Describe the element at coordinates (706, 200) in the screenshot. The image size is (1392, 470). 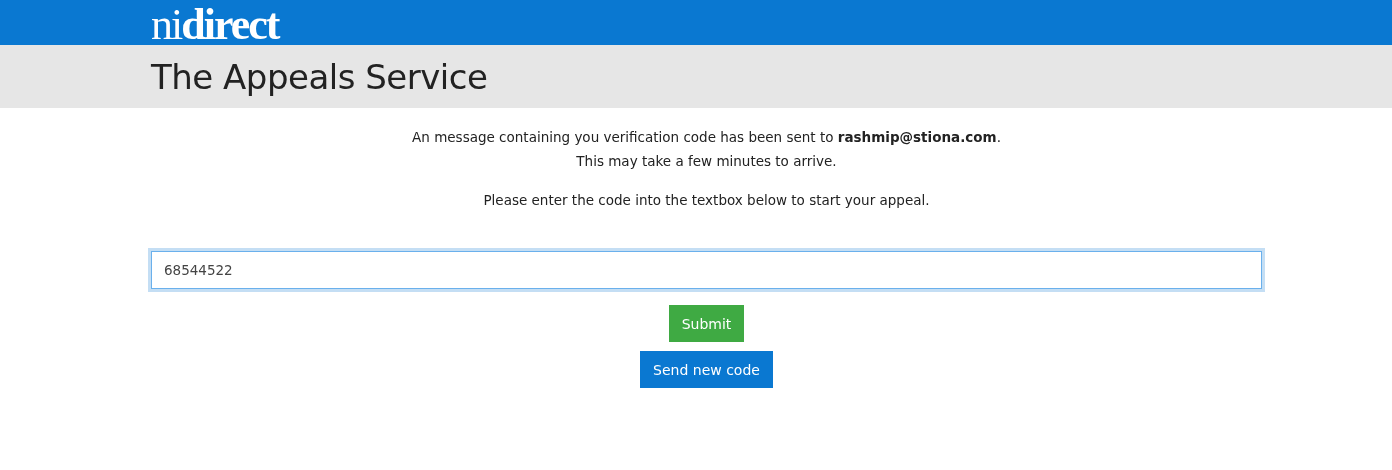
I see `instruction-text: Please enter the code into the textbox below to start your appeal.` at that location.